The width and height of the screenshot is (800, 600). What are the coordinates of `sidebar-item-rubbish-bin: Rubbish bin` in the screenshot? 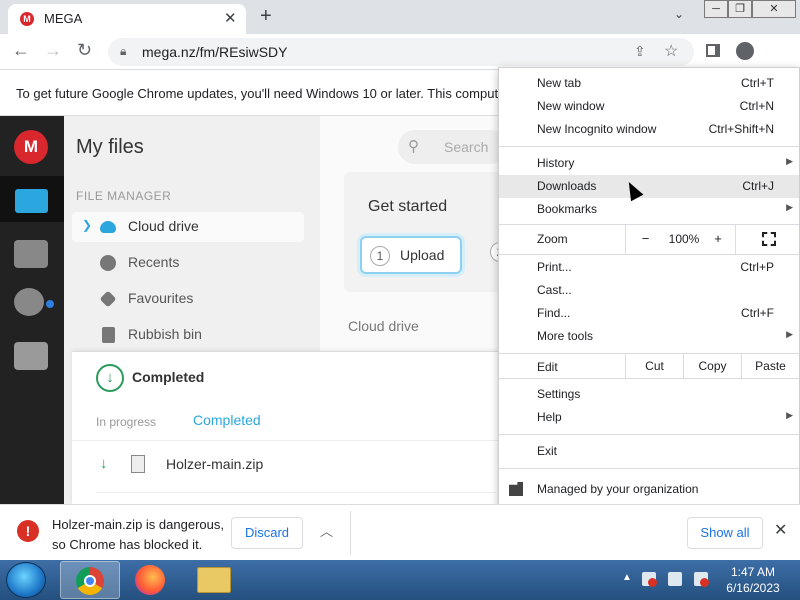 It's located at (188, 335).